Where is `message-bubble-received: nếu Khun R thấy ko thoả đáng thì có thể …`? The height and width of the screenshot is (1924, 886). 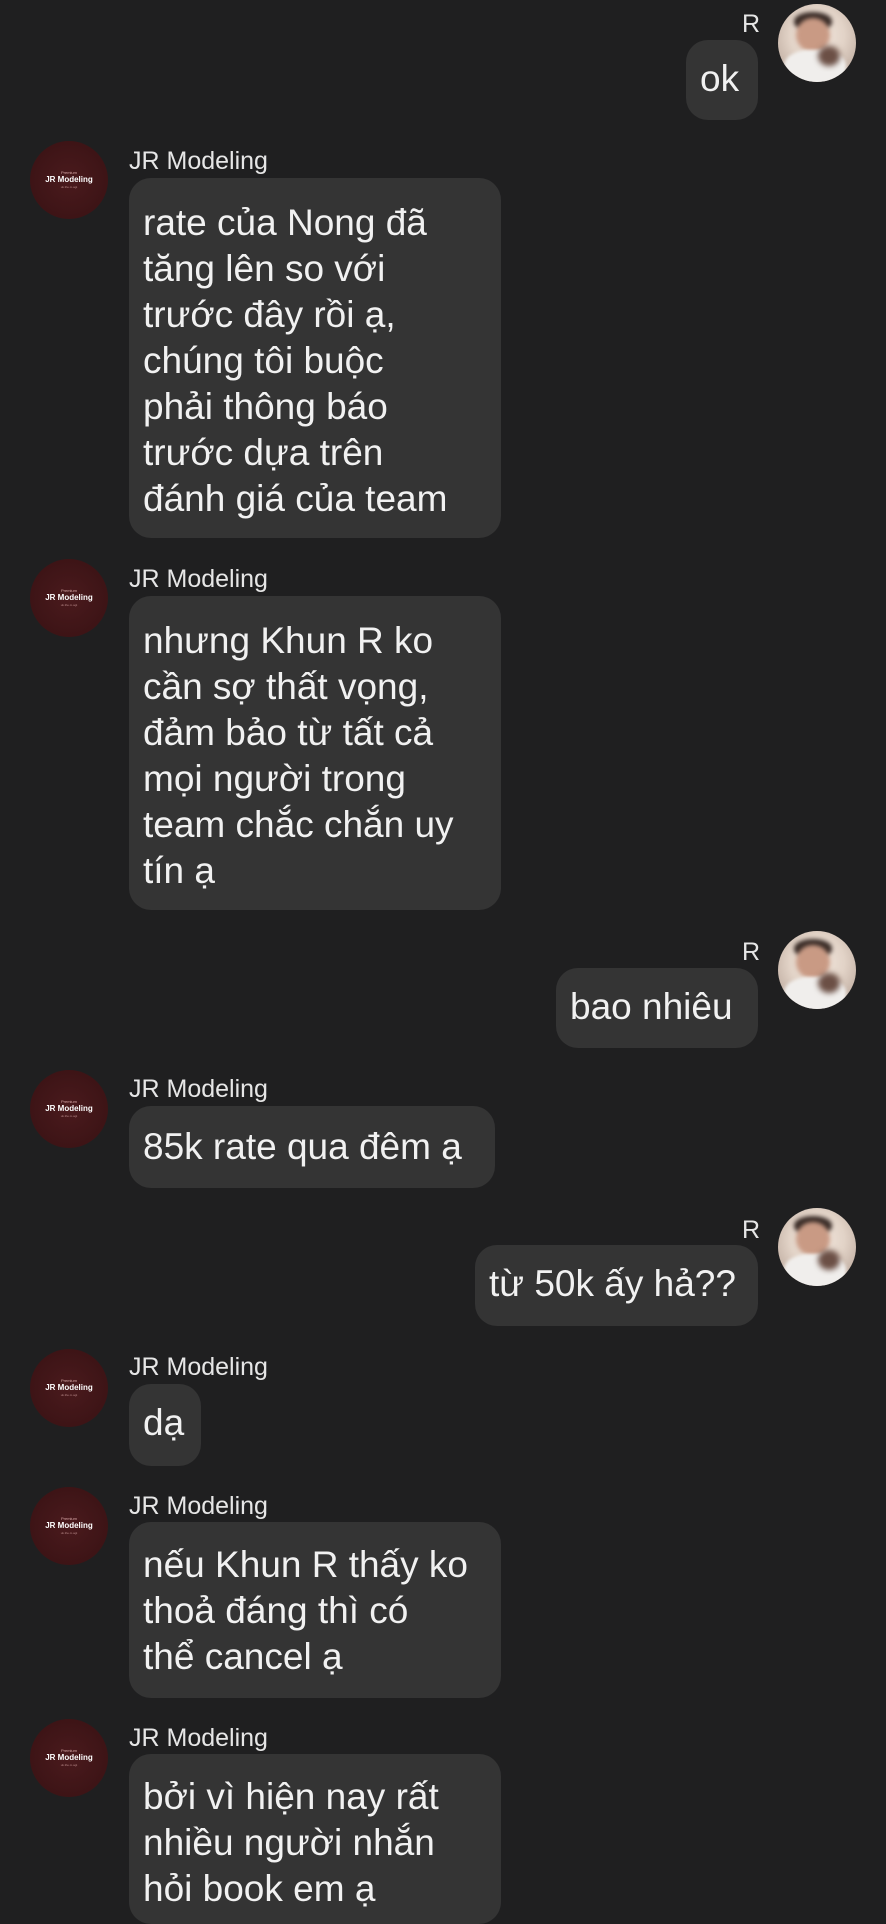
message-bubble-received: nếu Khun R thấy ko thoả đáng thì có thể … is located at coordinates (315, 1610).